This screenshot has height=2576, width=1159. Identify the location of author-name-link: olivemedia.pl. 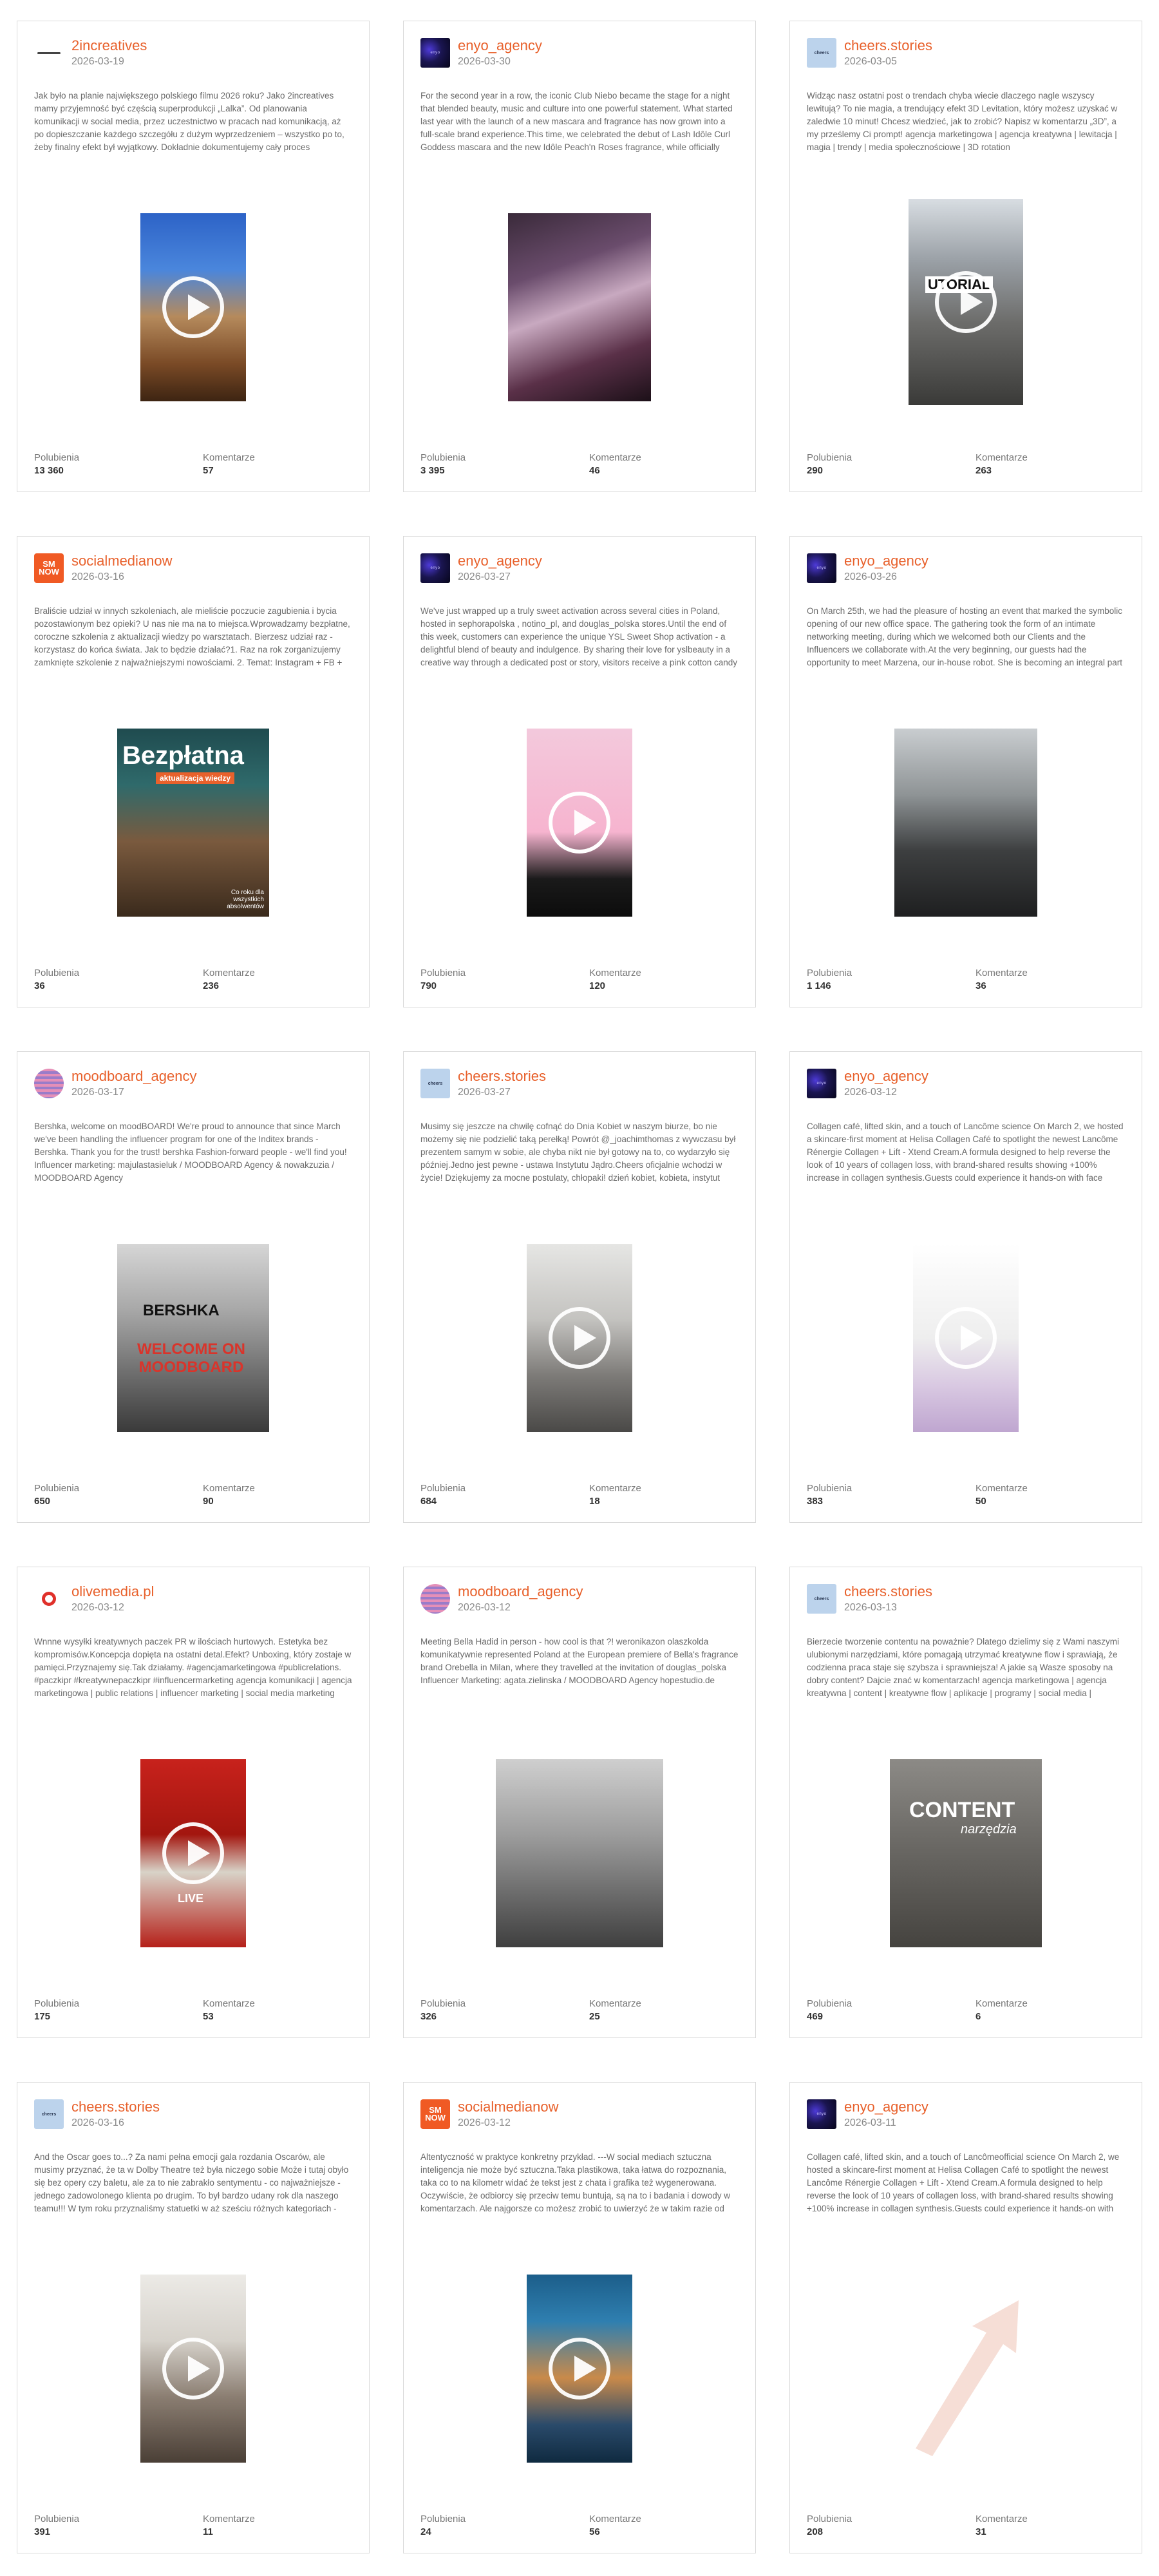
(112, 1592).